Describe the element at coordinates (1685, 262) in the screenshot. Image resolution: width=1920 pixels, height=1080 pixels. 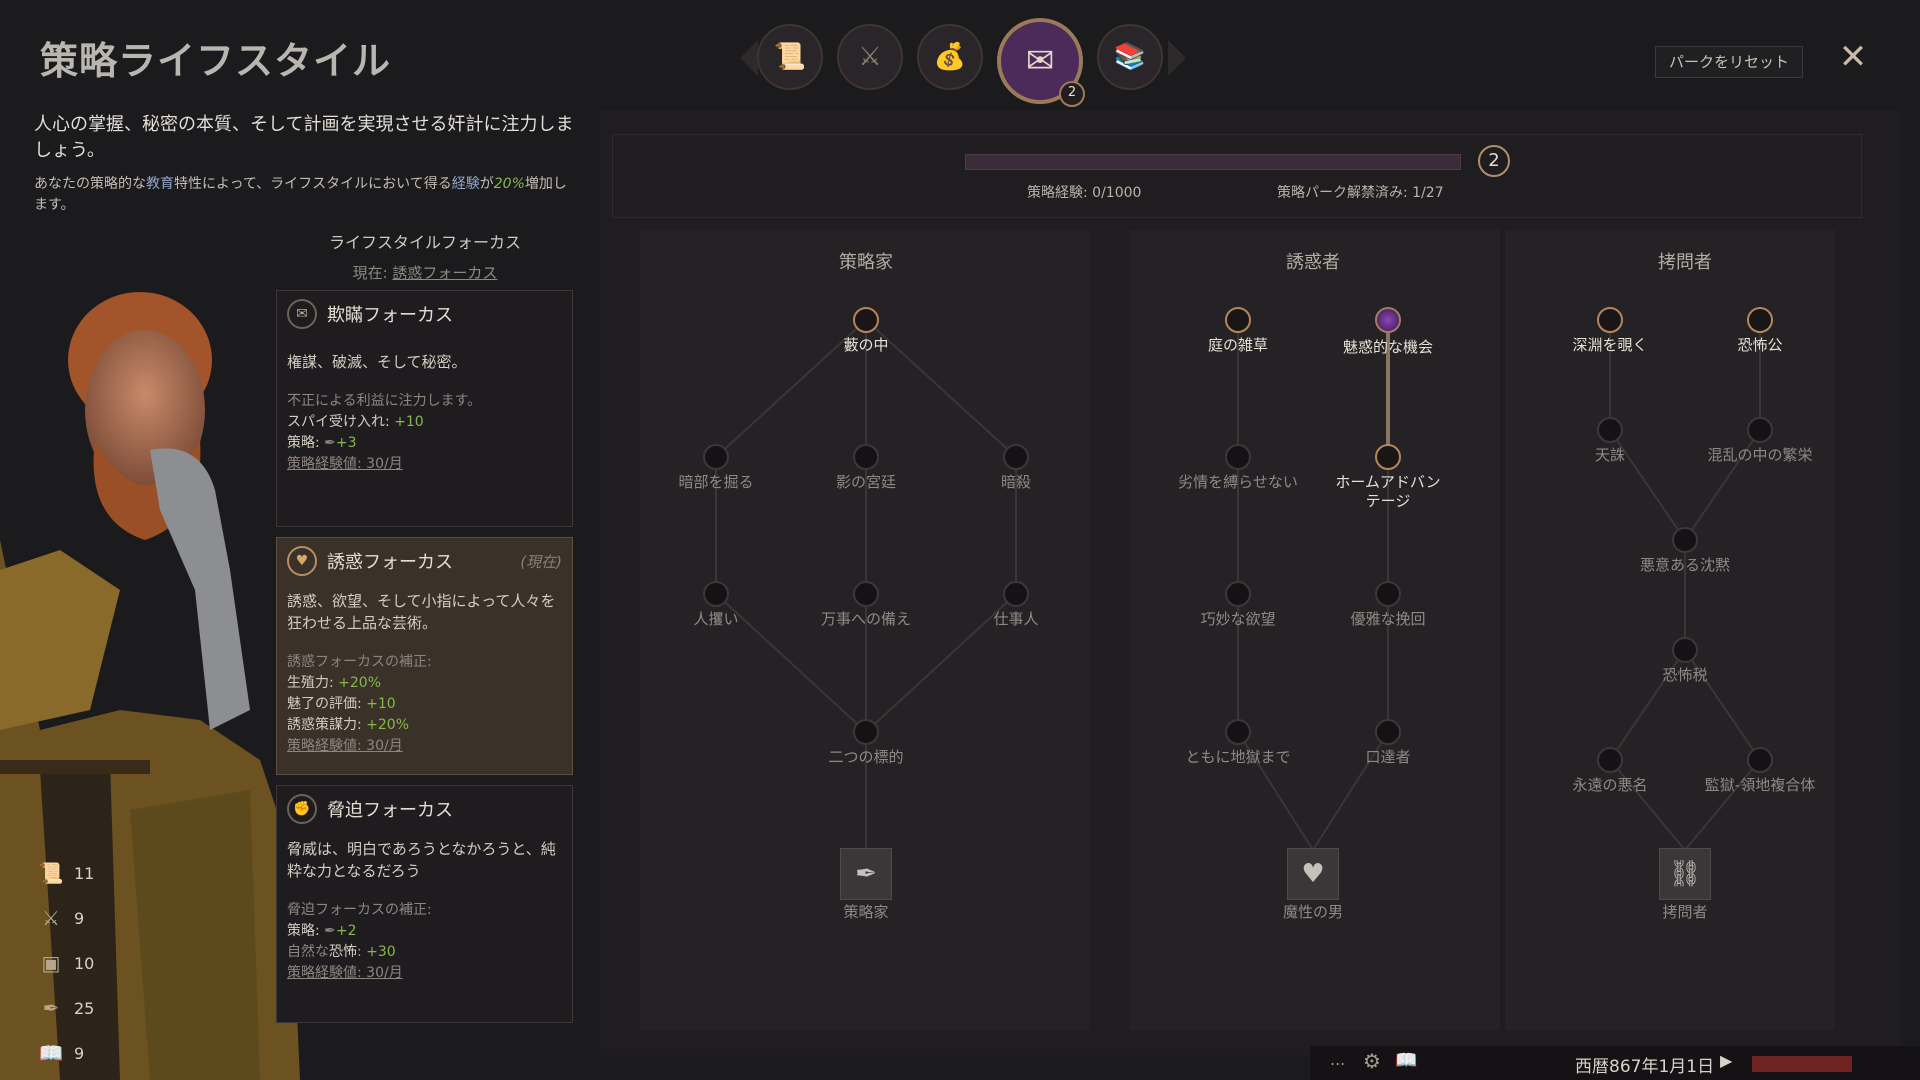
I see `tree-title-torturer: 拷問者` at that location.